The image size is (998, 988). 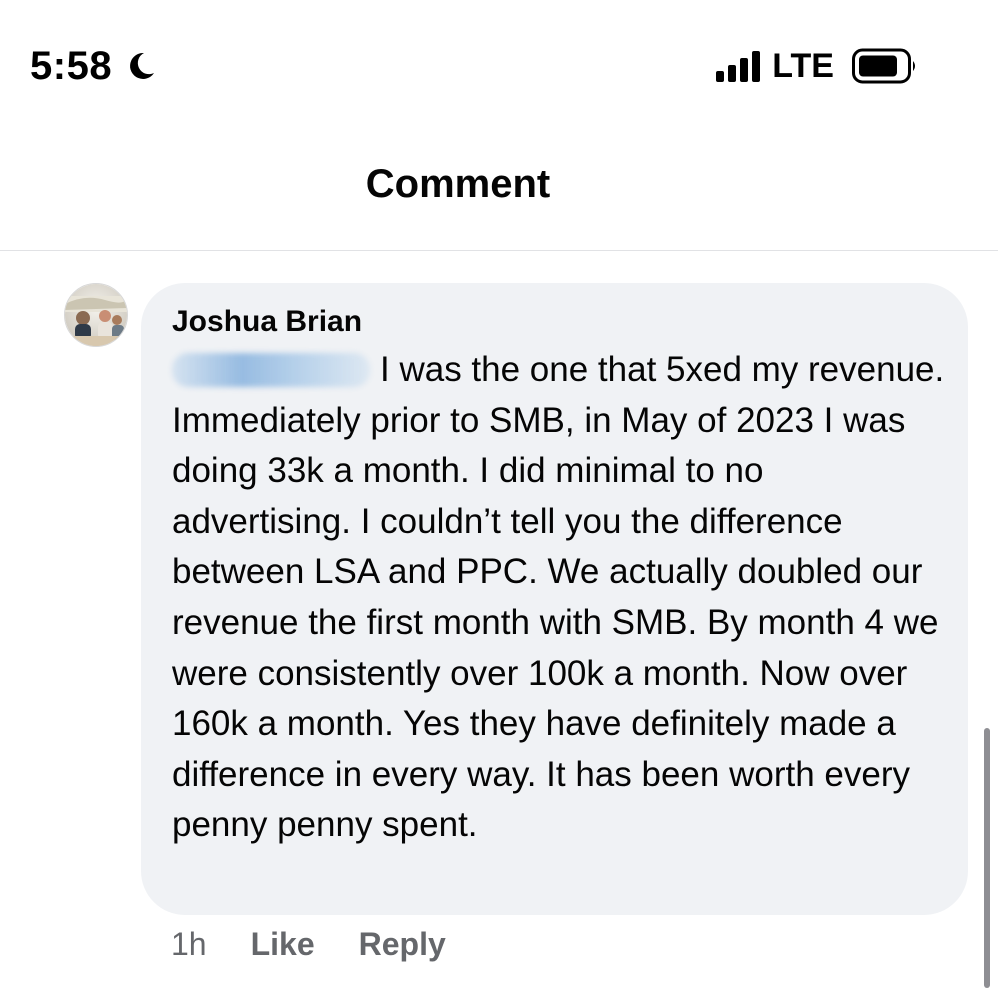 I want to click on page-header: Comment, so click(x=499, y=185).